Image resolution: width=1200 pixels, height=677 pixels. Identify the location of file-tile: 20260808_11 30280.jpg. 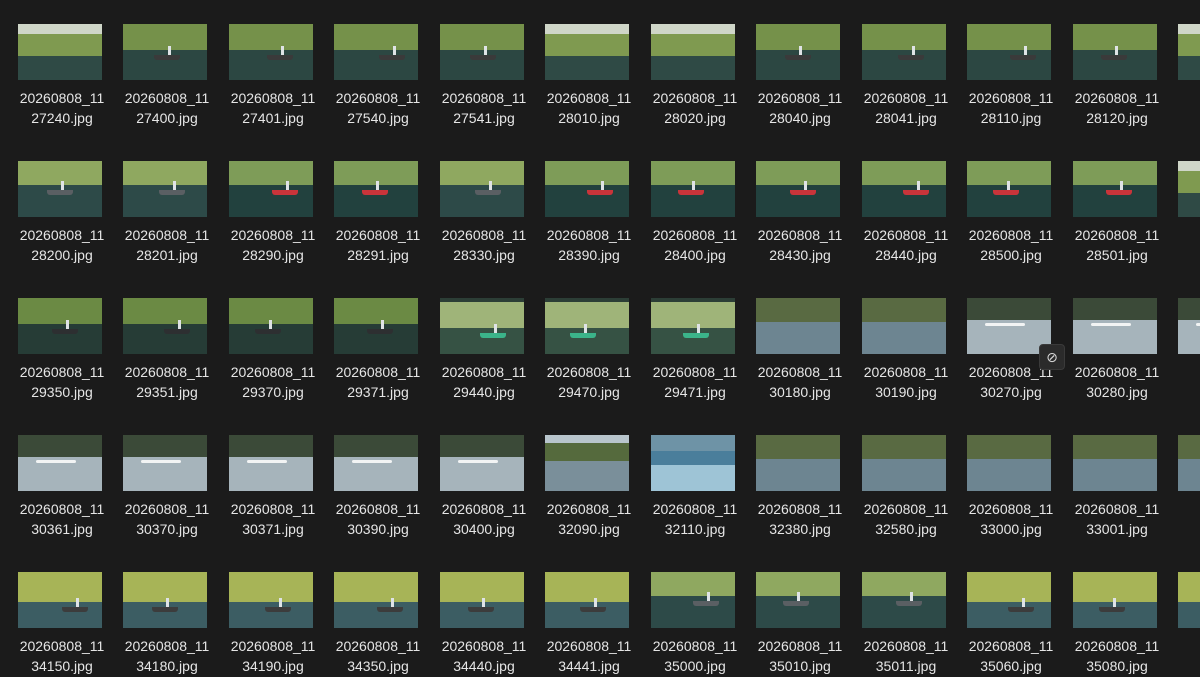
(1108, 339).